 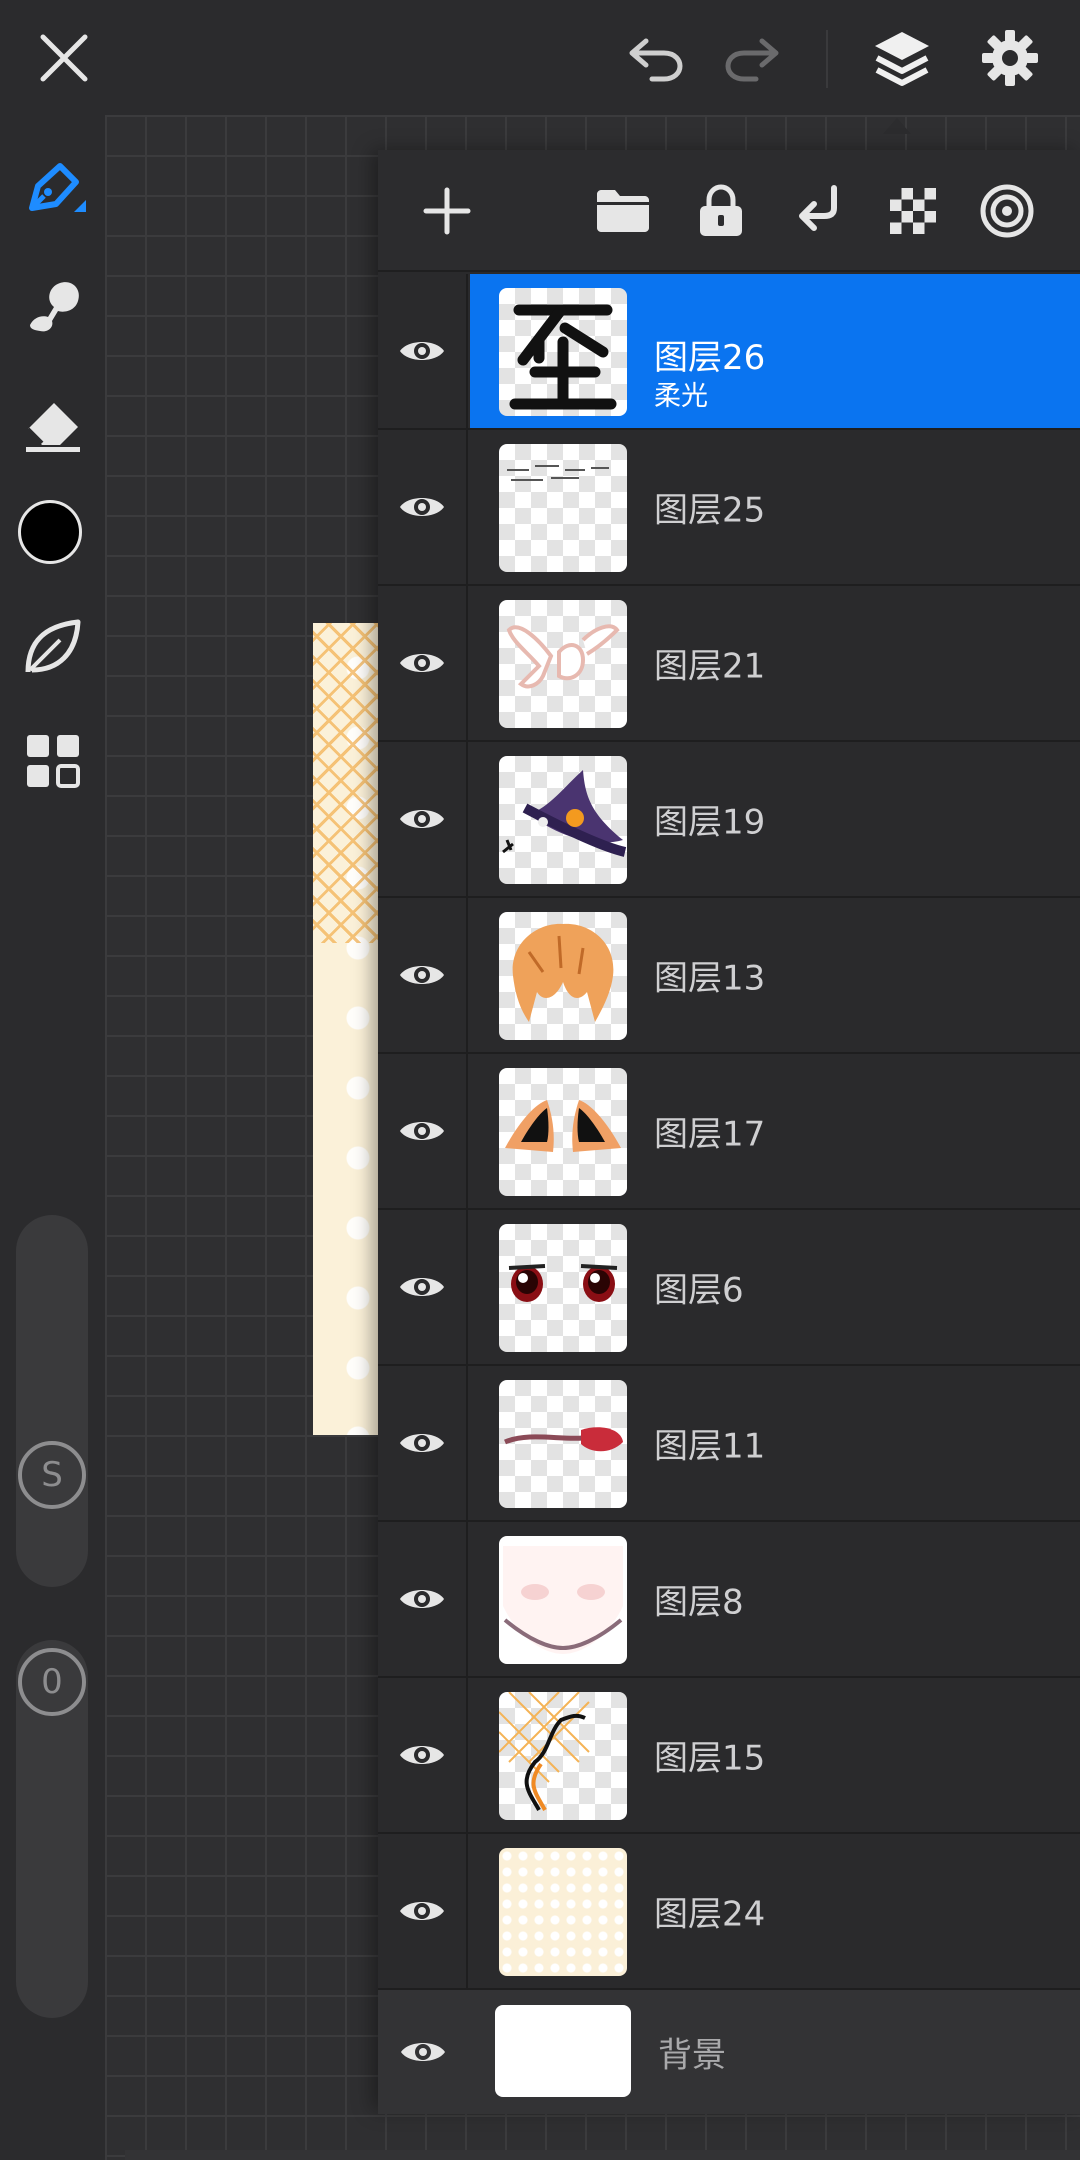 I want to click on current-color, so click(x=50, y=532).